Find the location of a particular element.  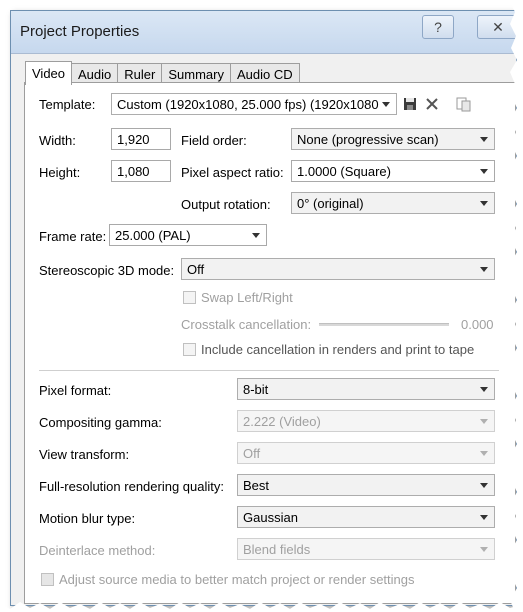

full-res-quality-select: Best is located at coordinates (366, 485).